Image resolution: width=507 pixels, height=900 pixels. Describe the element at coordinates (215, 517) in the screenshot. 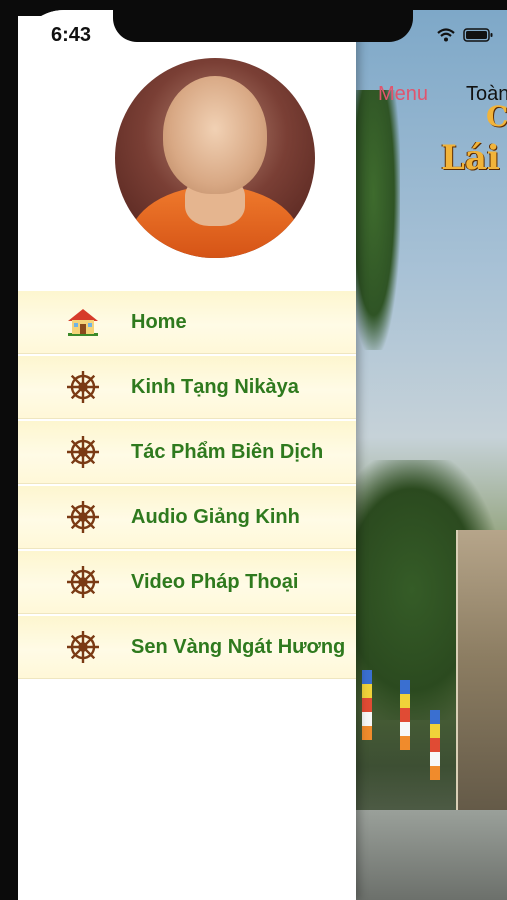

I see `menu-item-label: Audio Giảng Kinh` at that location.